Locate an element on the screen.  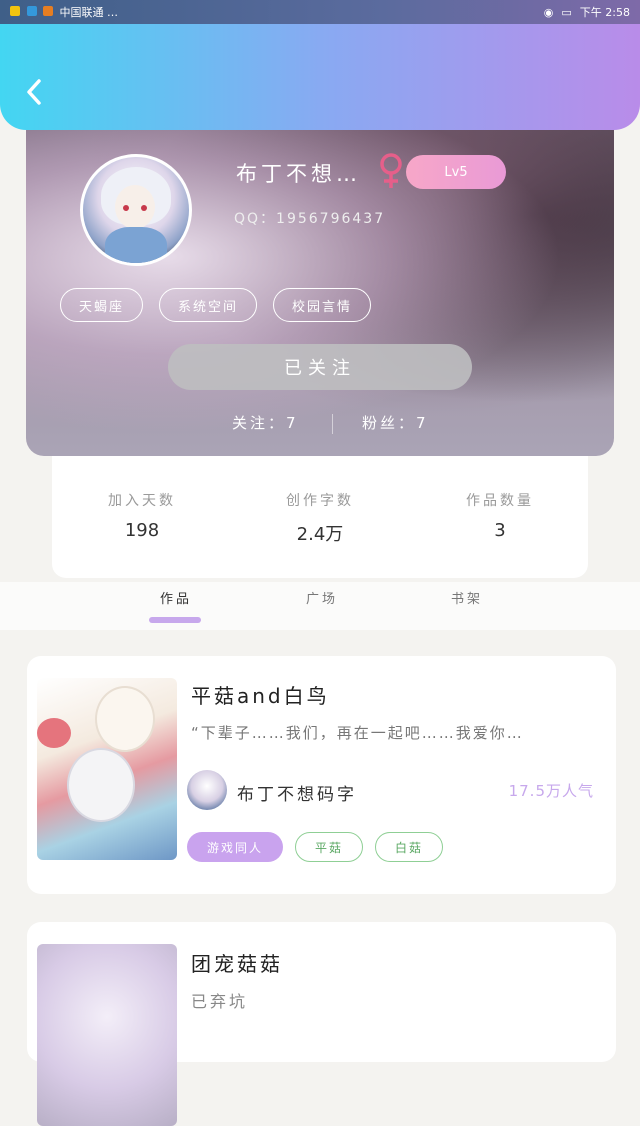
tab-bookshelf: 书架 is located at coordinates (467, 597).